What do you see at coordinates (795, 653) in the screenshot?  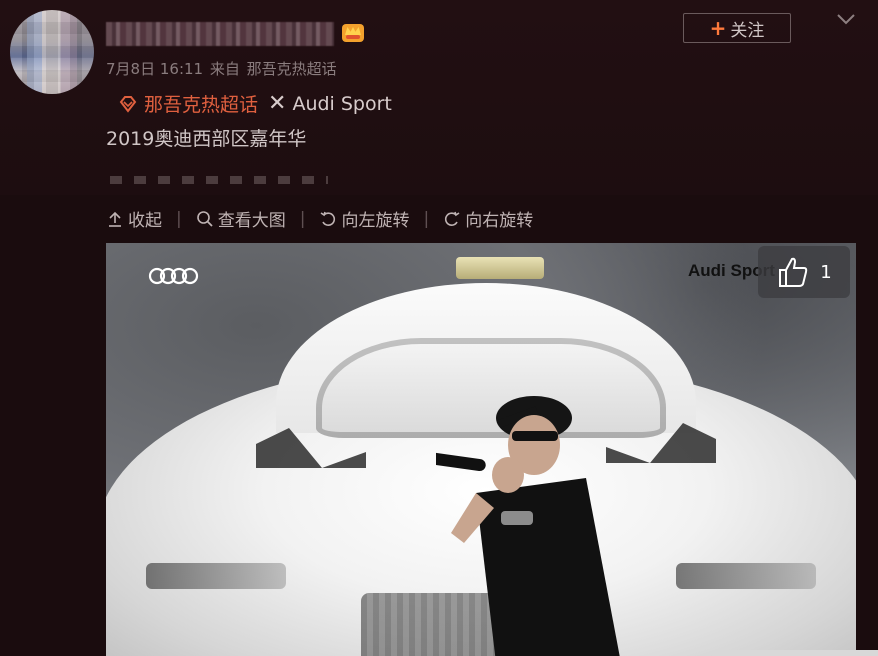 I see `scroll-indicator` at bounding box center [795, 653].